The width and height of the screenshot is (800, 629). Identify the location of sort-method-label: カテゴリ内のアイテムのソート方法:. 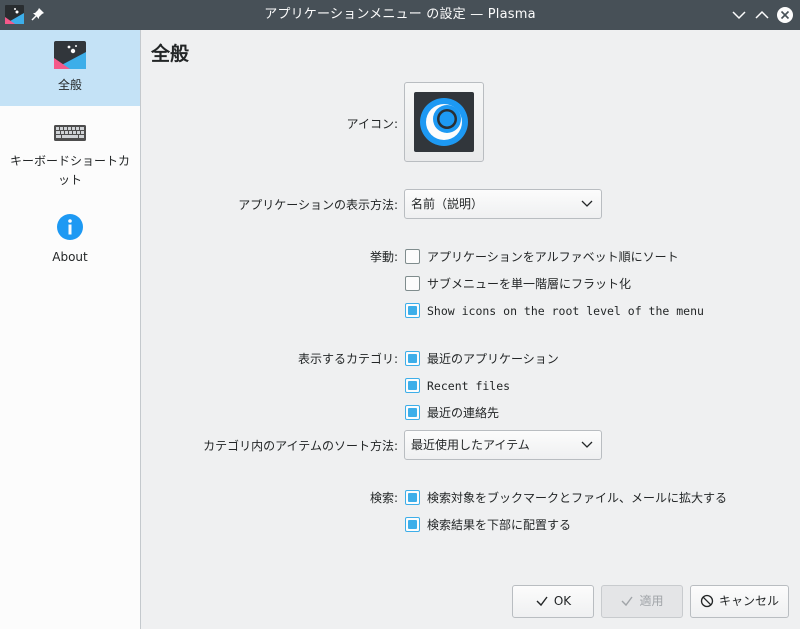
(300, 446).